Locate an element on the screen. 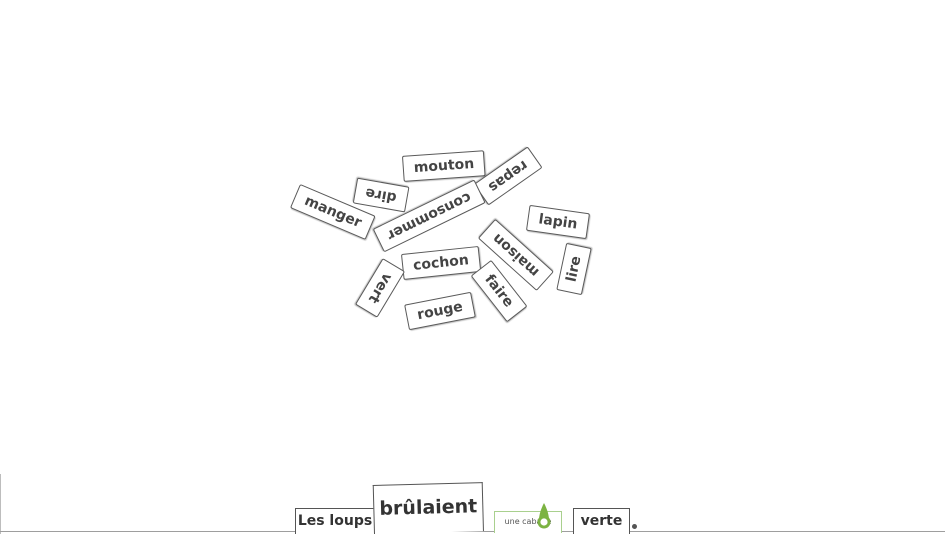 The width and height of the screenshot is (945, 534). sentence-period is located at coordinates (634, 526).